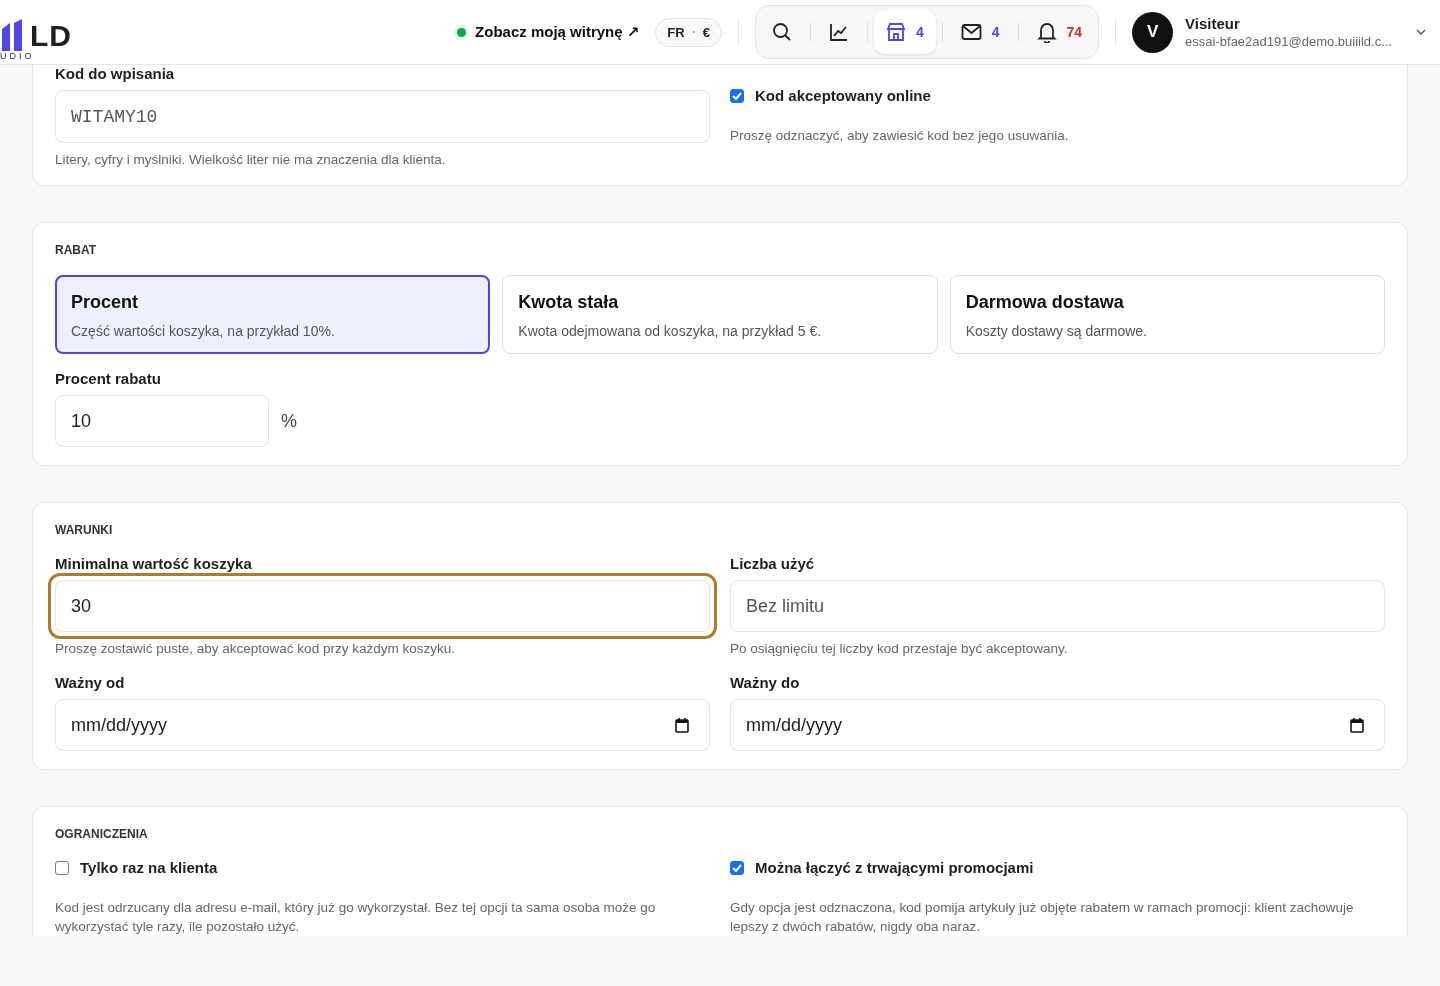 The width and height of the screenshot is (1440, 986). What do you see at coordinates (548, 32) in the screenshot?
I see `view-site-link: Zobacz moją witrynę ↗` at bounding box center [548, 32].